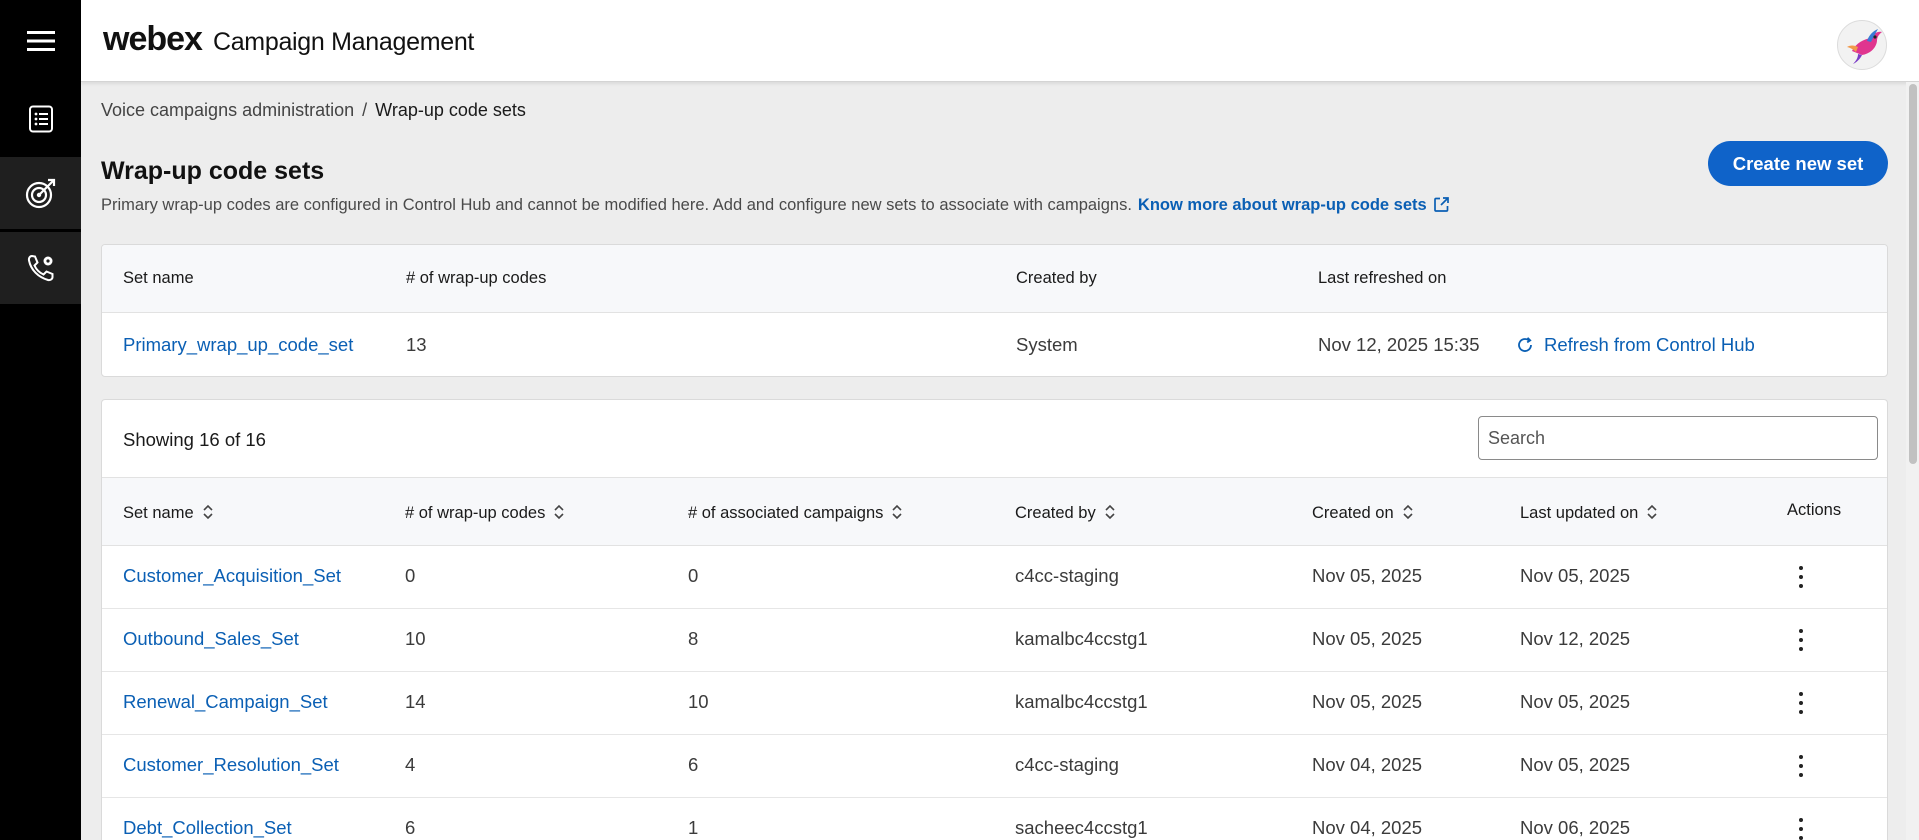  What do you see at coordinates (693, 575) in the screenshot?
I see `associated-campaigns-count: 0` at bounding box center [693, 575].